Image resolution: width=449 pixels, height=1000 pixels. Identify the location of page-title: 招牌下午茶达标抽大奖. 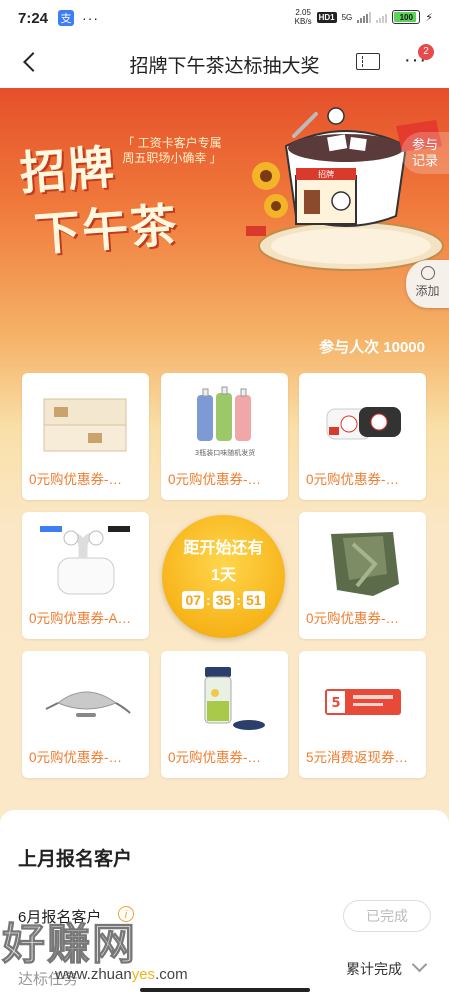
(224, 66).